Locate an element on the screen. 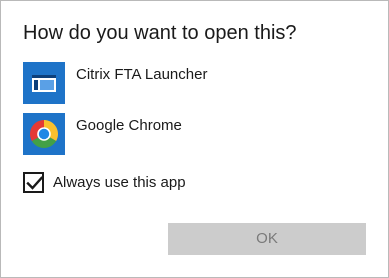 The image size is (389, 278). always-use-app-row: Always use this app is located at coordinates (104, 182).